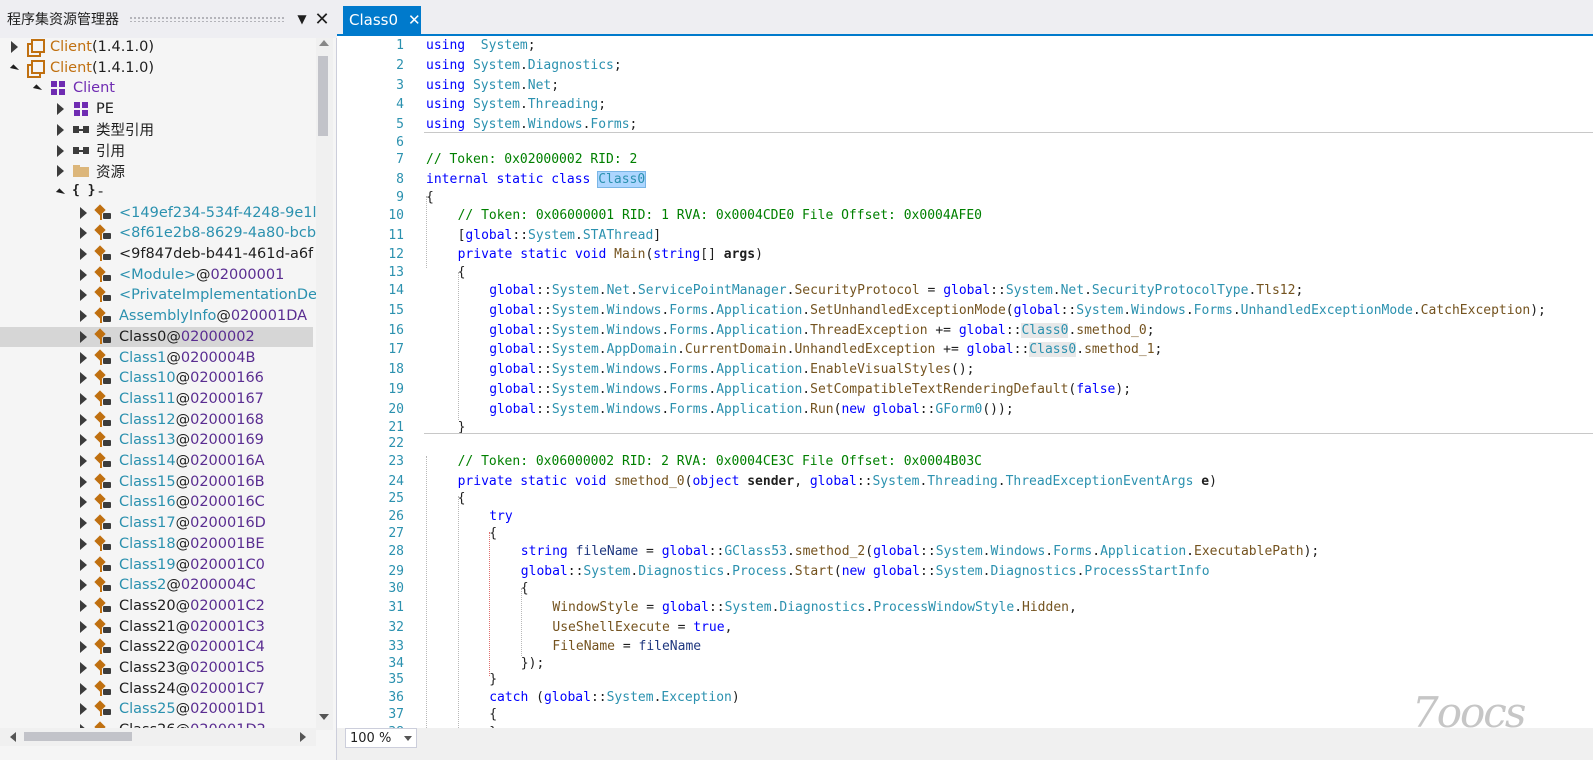 Image resolution: width=1593 pixels, height=760 pixels. Describe the element at coordinates (158, 295) in the screenshot. I see `tree-node: <PrivateImplementationDe` at that location.